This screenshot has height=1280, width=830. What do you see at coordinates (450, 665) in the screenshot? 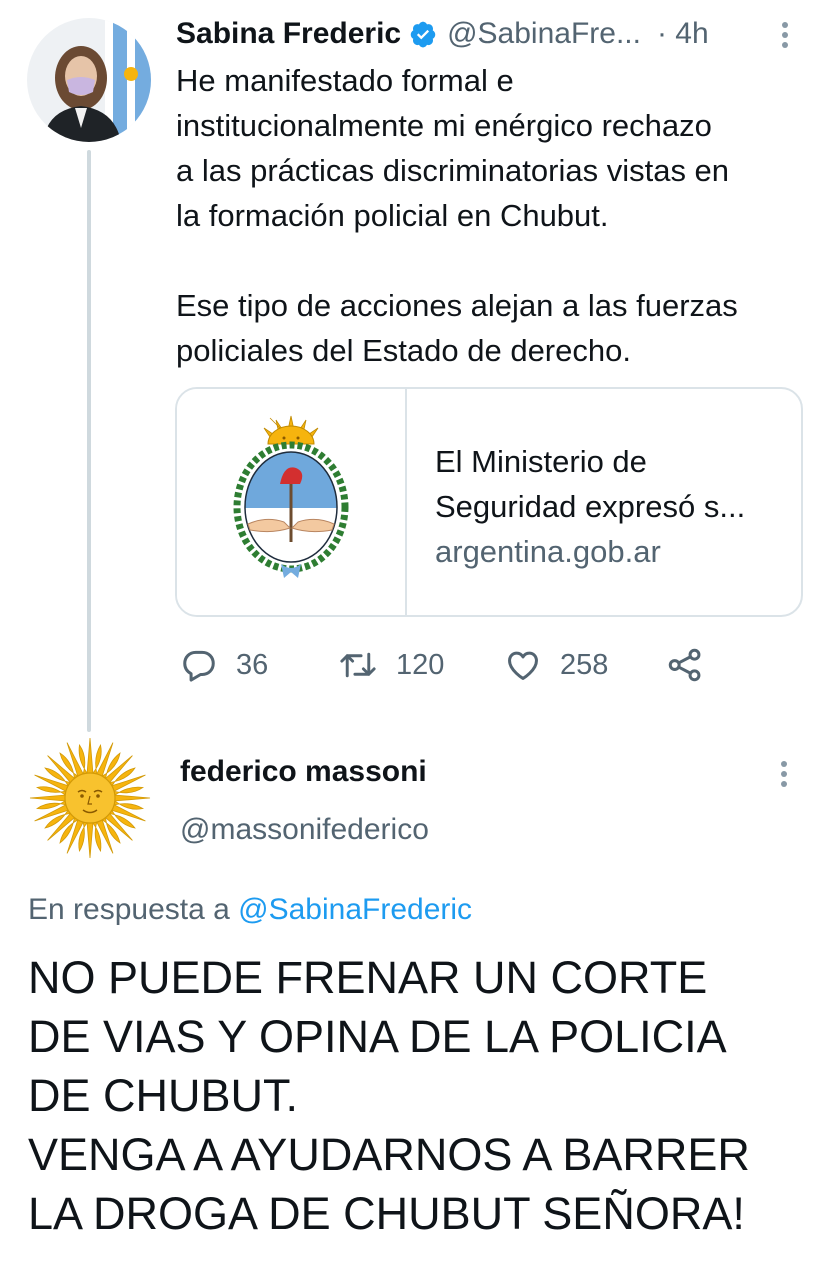
I see `tweet1-action-bar: 36 120 258` at bounding box center [450, 665].